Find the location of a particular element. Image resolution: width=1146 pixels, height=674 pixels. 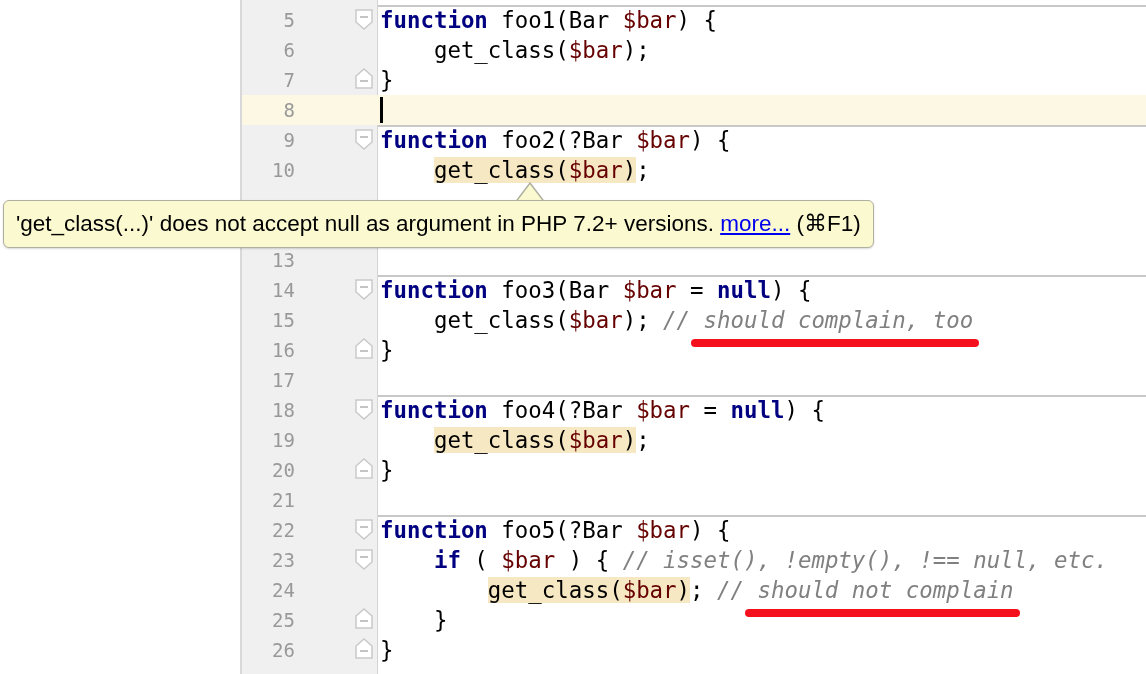

line-number: 7 is located at coordinates (288, 80).